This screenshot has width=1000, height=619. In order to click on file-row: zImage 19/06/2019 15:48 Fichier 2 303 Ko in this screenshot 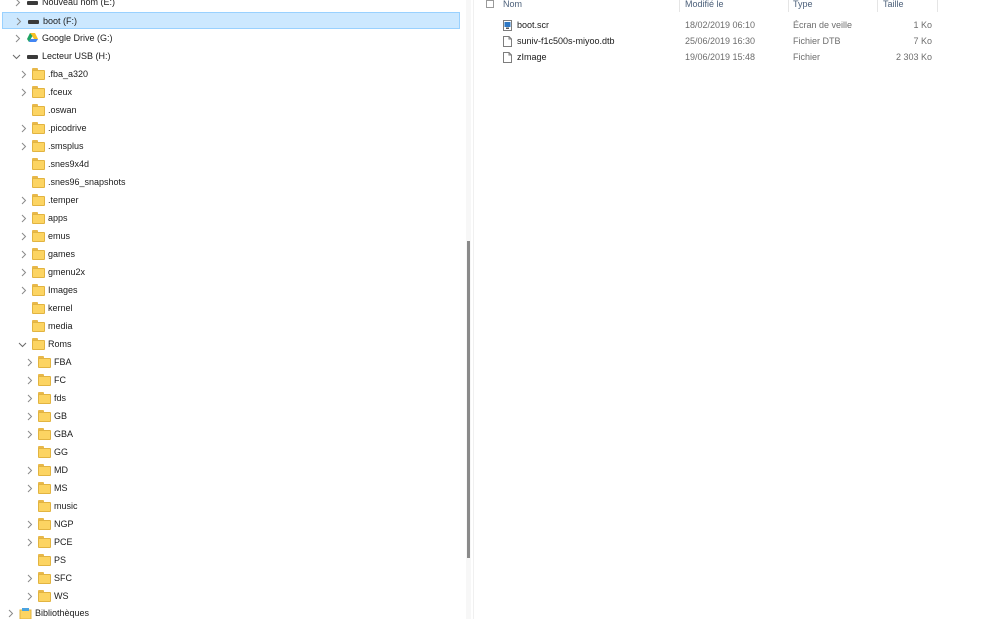, I will do `click(737, 57)`.